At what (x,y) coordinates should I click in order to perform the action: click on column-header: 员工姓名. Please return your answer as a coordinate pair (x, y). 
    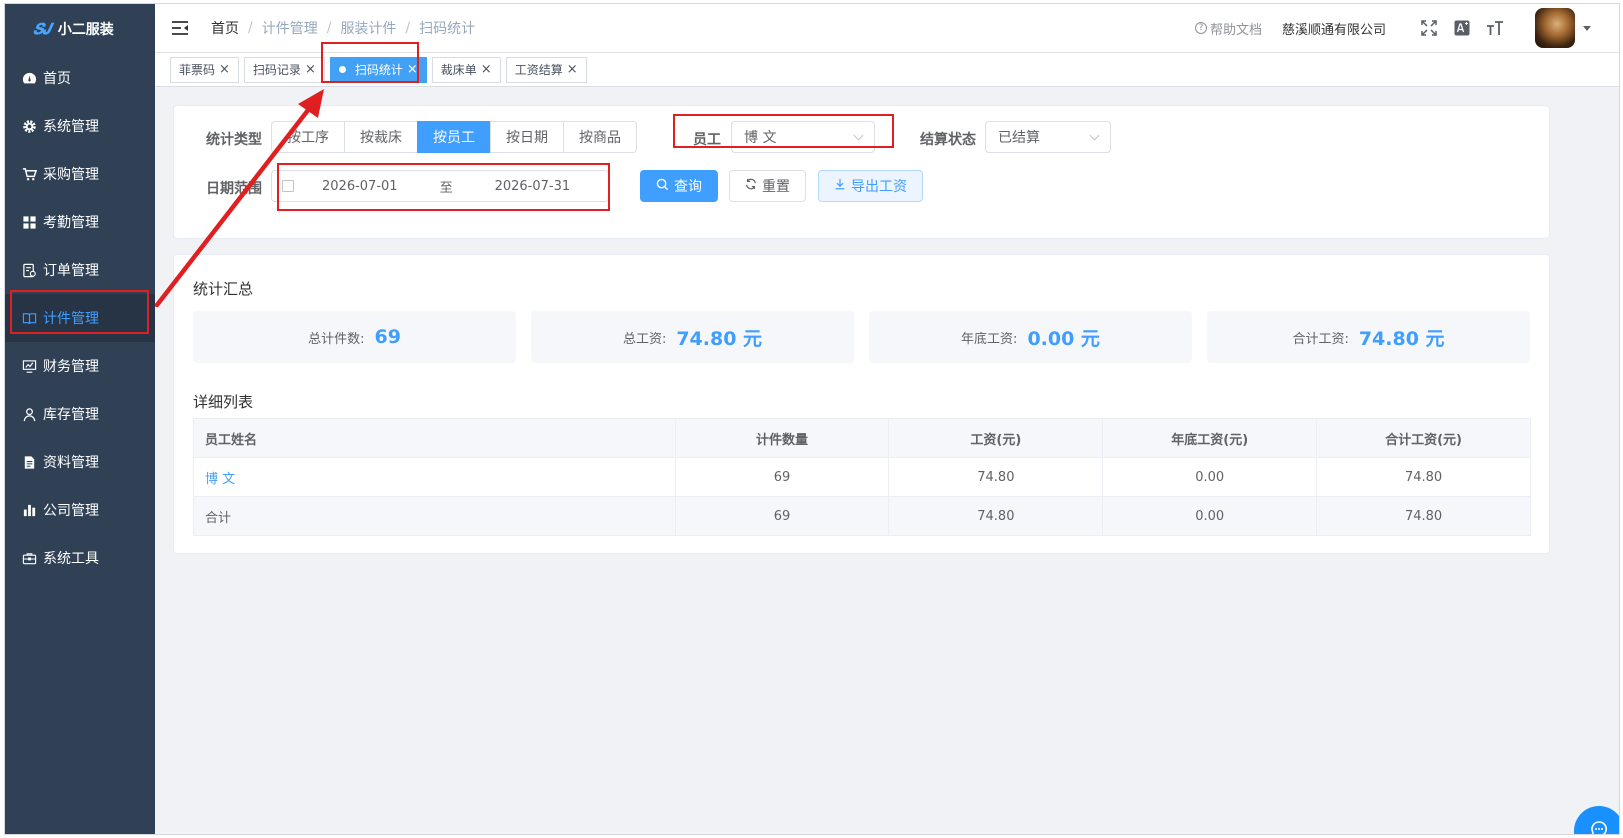
    Looking at the image, I should click on (434, 438).